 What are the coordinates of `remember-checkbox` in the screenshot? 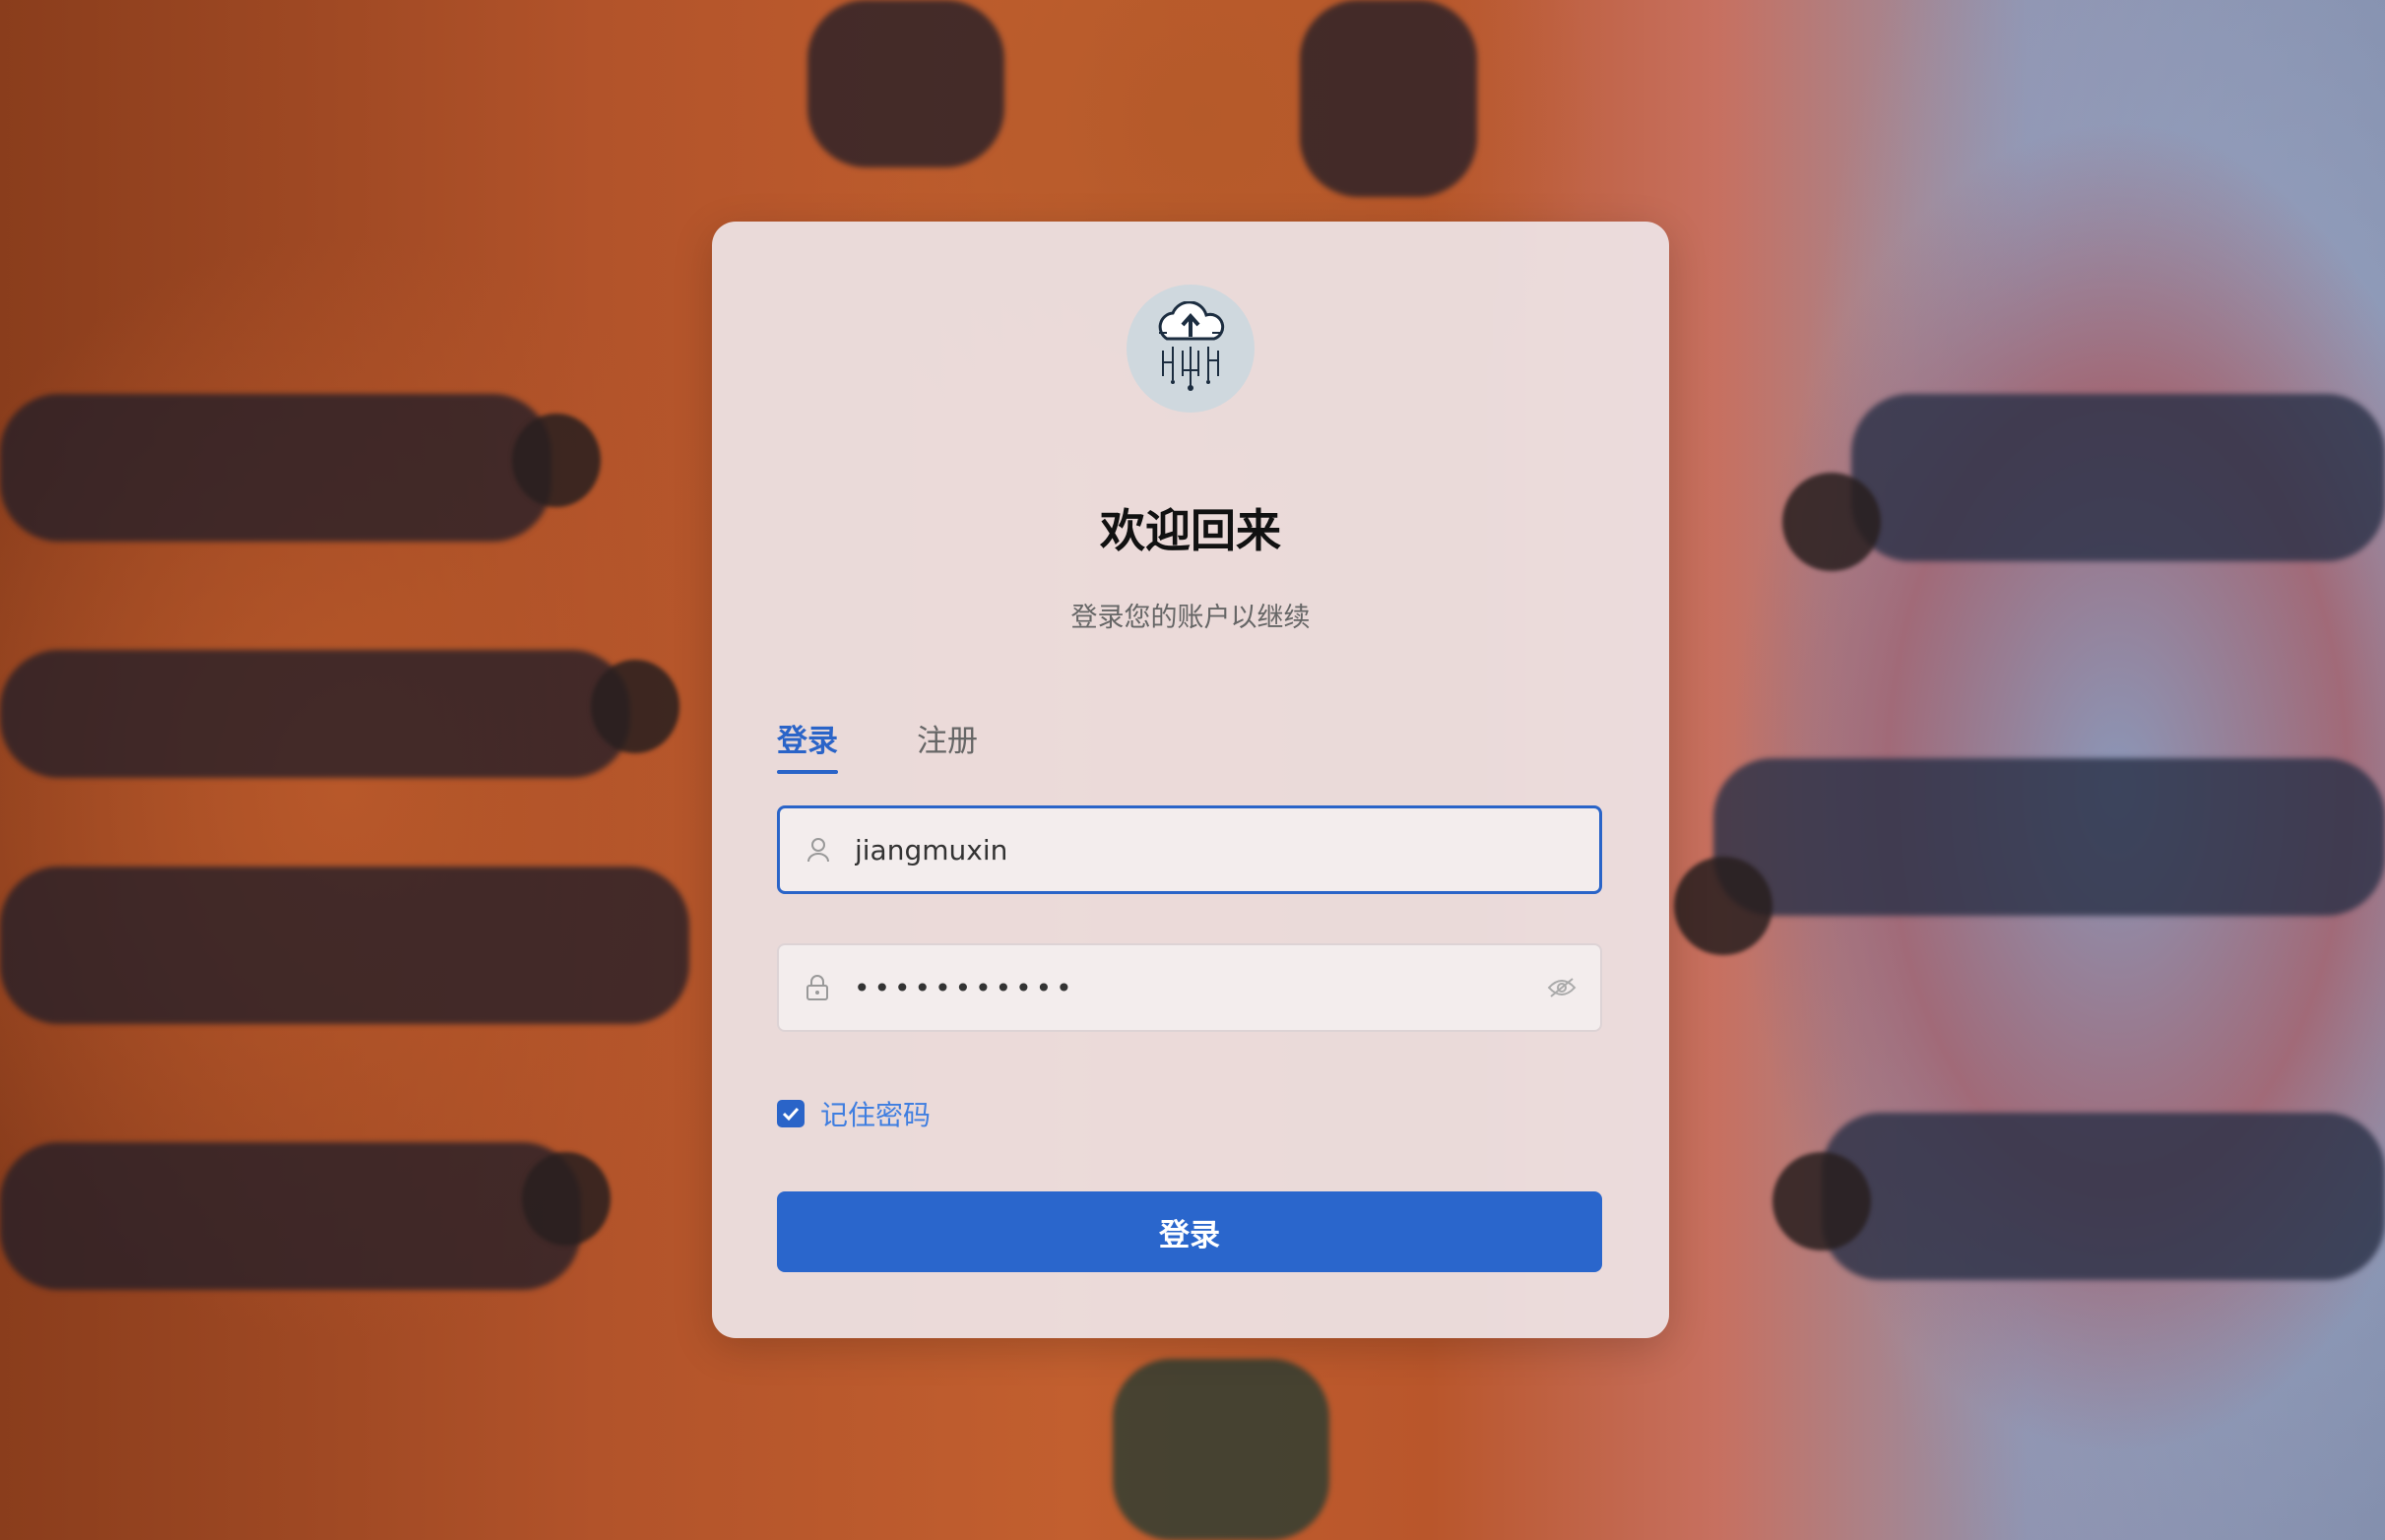 It's located at (791, 1113).